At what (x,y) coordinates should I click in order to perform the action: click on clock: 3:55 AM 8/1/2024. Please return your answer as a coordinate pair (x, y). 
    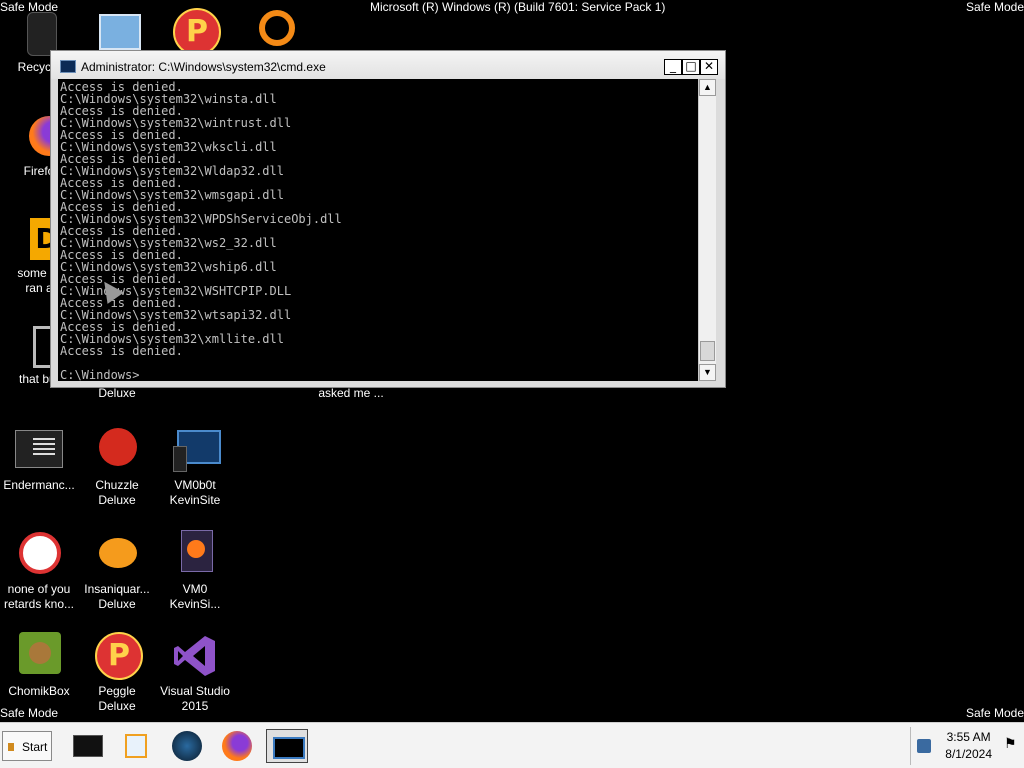
    Looking at the image, I should click on (968, 746).